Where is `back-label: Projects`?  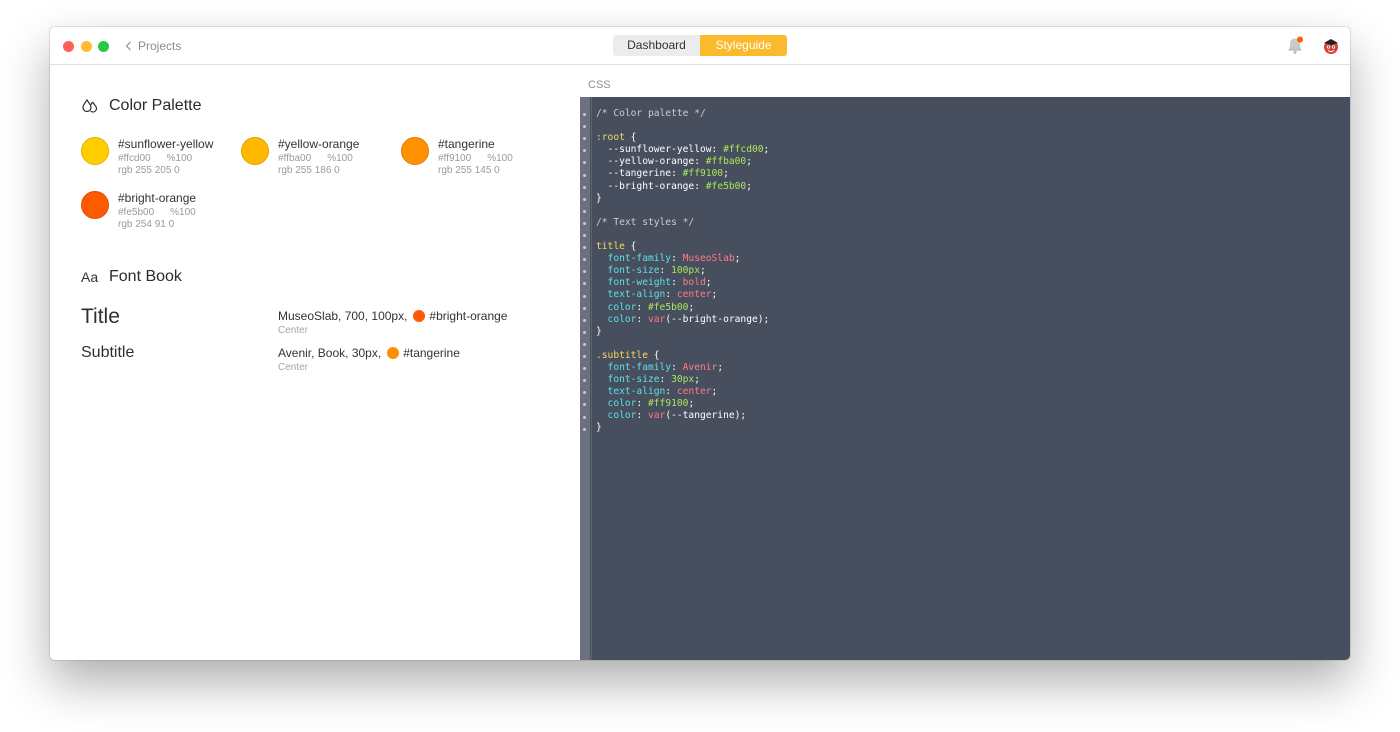
back-label: Projects is located at coordinates (160, 46).